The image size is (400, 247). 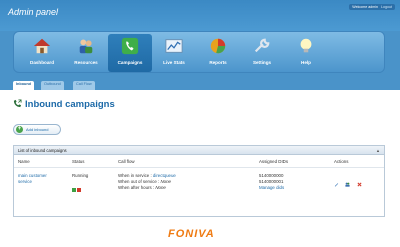 I want to click on row-actions, so click(x=349, y=183).